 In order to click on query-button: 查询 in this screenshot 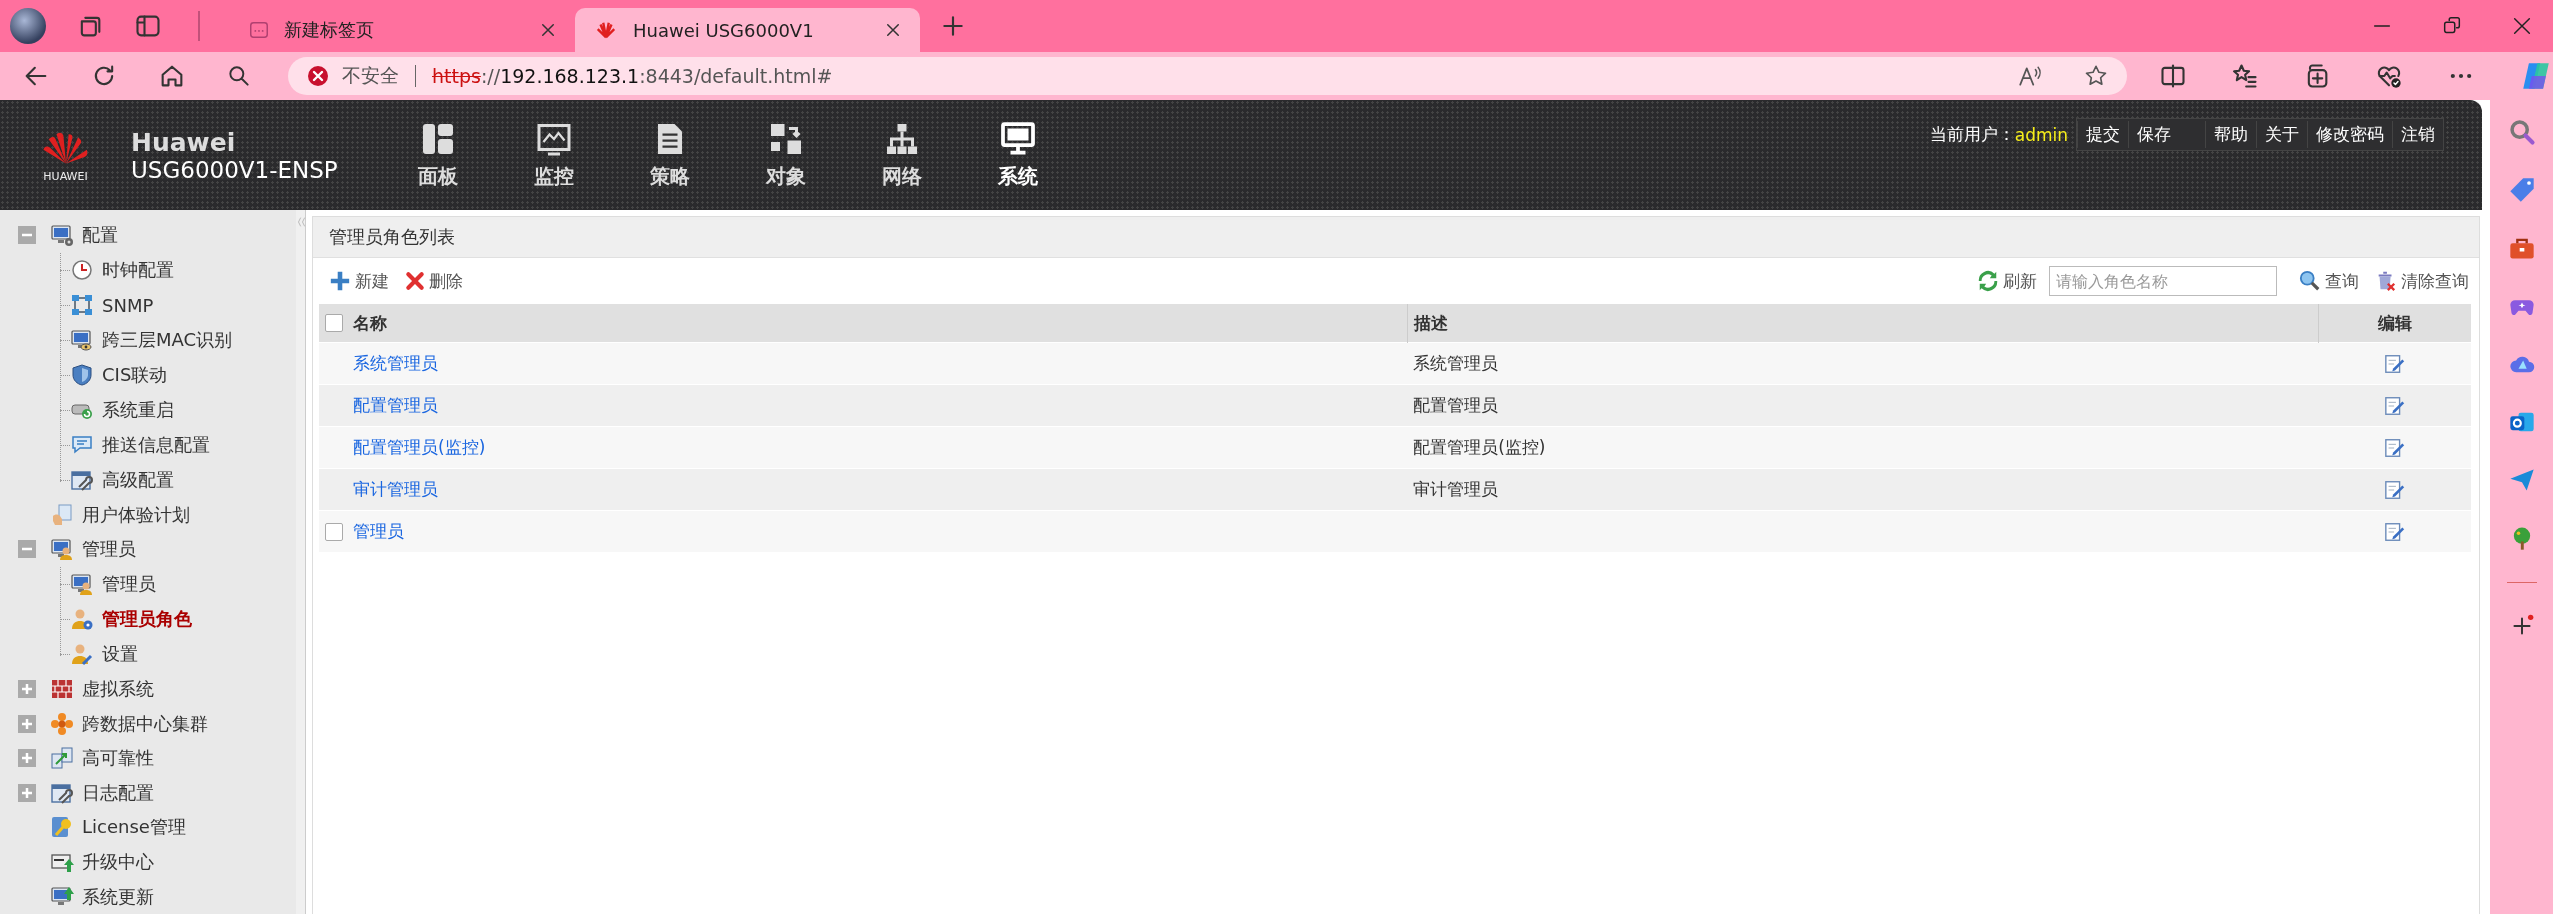, I will do `click(2329, 281)`.